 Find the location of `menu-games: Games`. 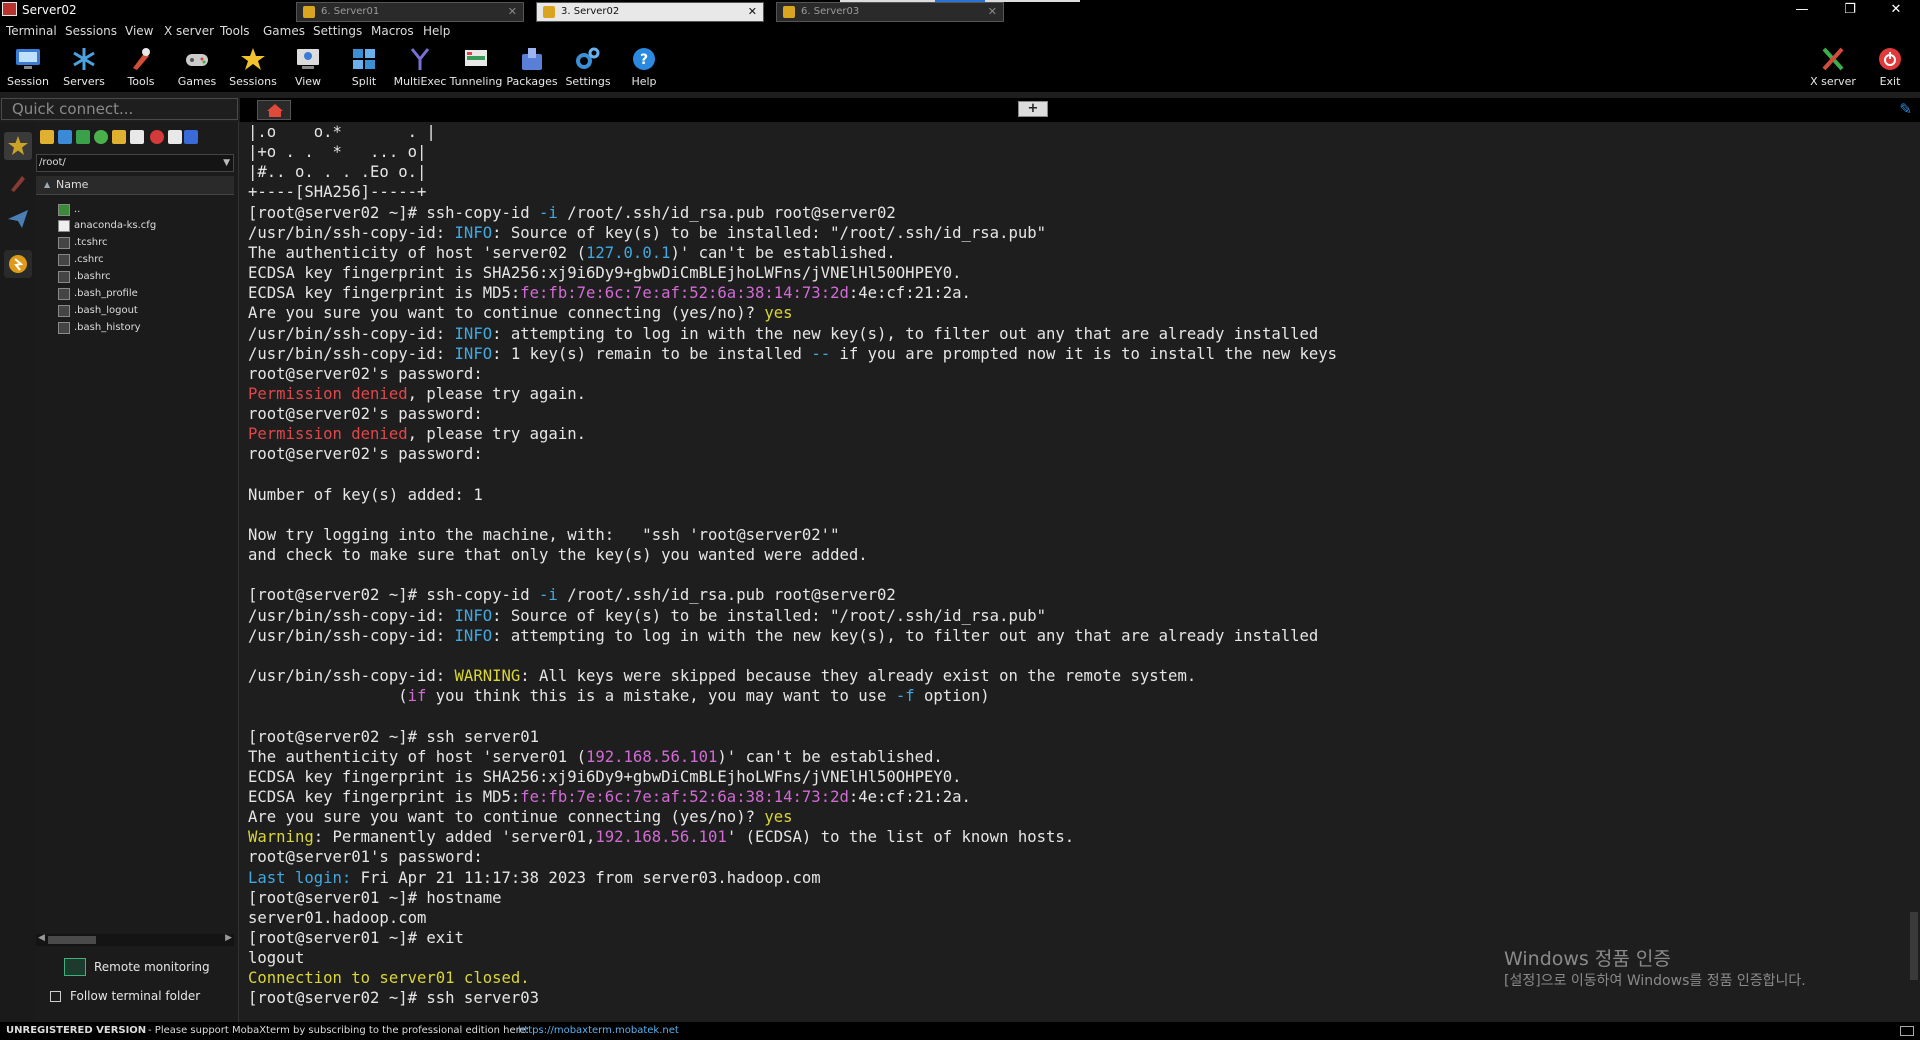

menu-games: Games is located at coordinates (284, 31).